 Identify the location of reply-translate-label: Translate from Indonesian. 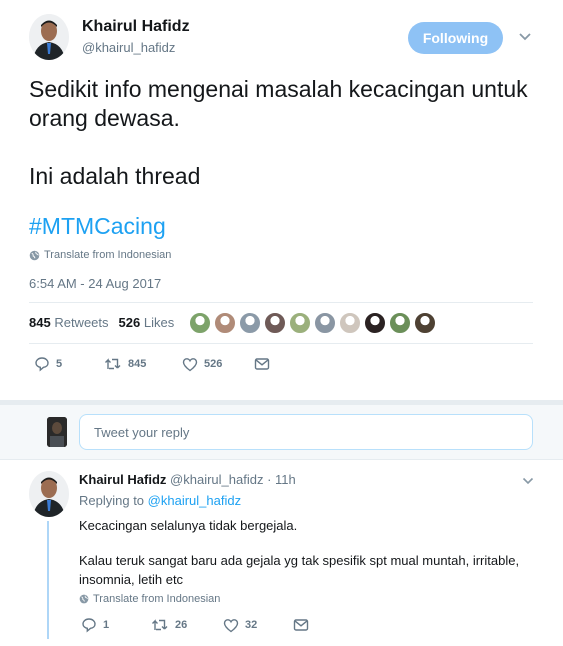
(157, 599).